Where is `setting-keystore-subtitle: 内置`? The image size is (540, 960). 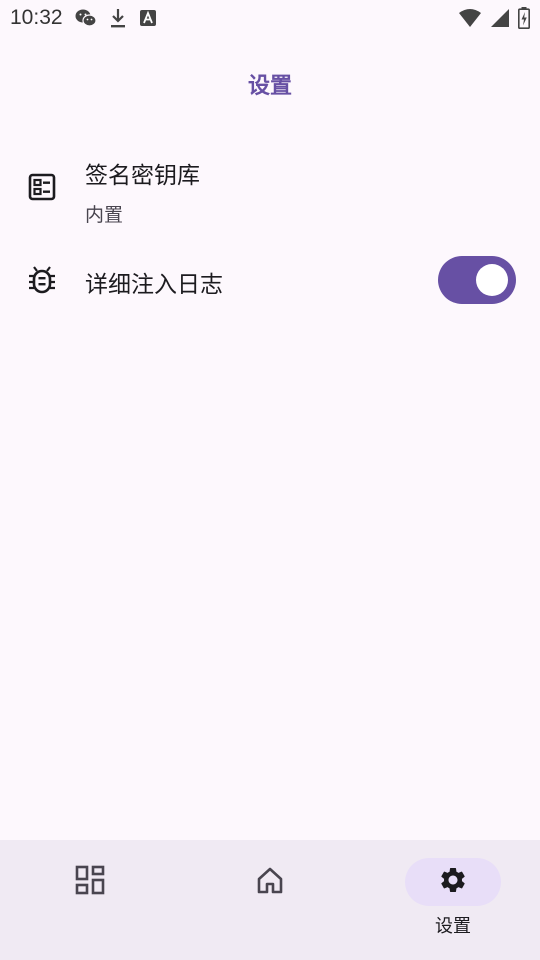
setting-keystore-subtitle: 内置 is located at coordinates (104, 215).